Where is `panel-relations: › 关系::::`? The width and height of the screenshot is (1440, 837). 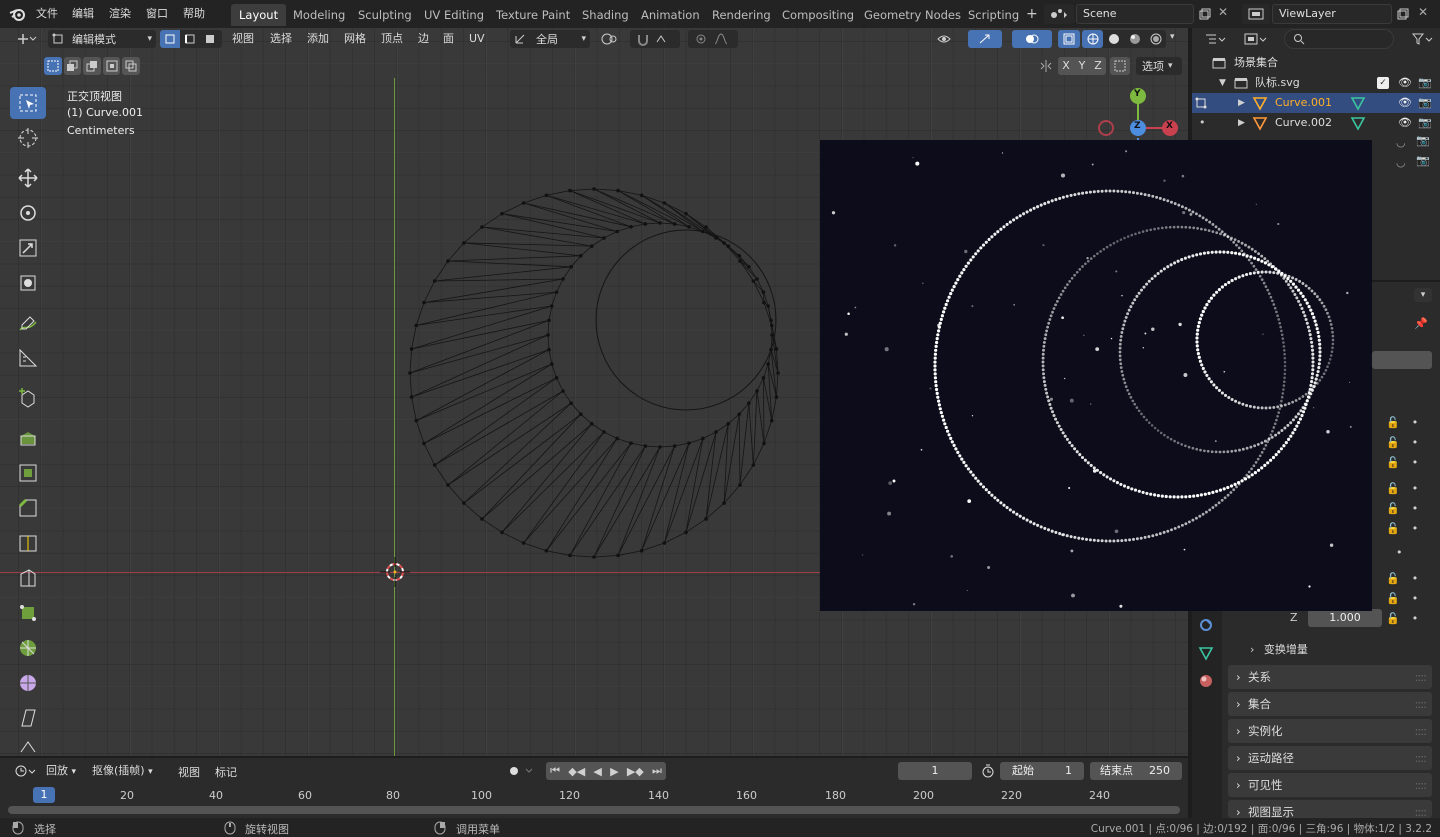 panel-relations: › 关系:::: is located at coordinates (1330, 677).